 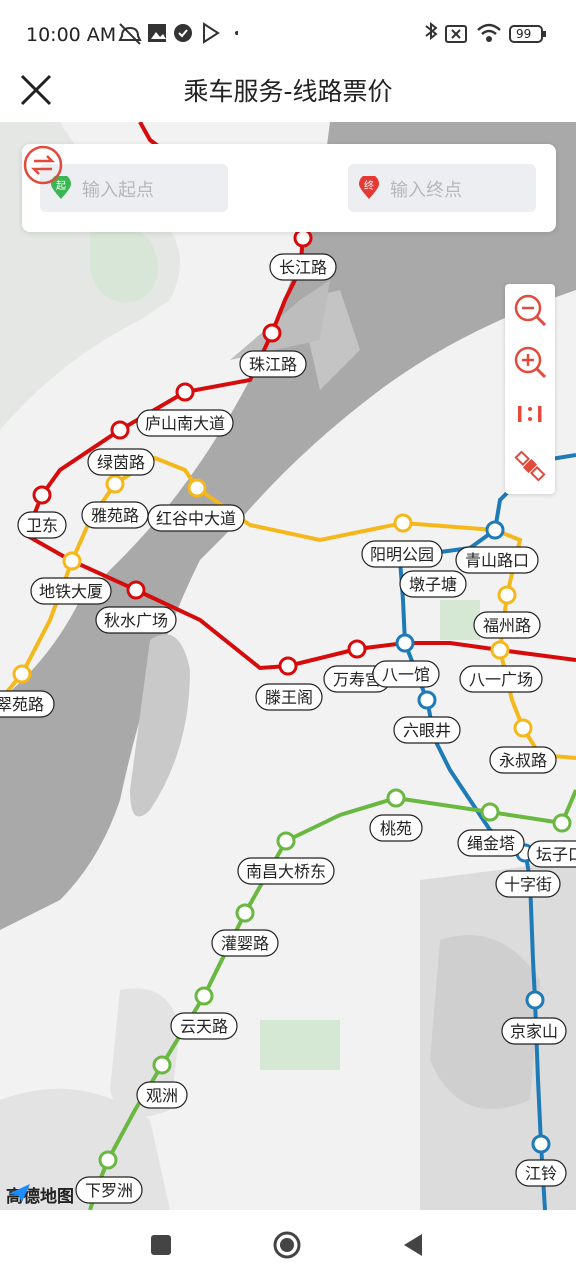 What do you see at coordinates (43, 165) in the screenshot?
I see `swap-icon` at bounding box center [43, 165].